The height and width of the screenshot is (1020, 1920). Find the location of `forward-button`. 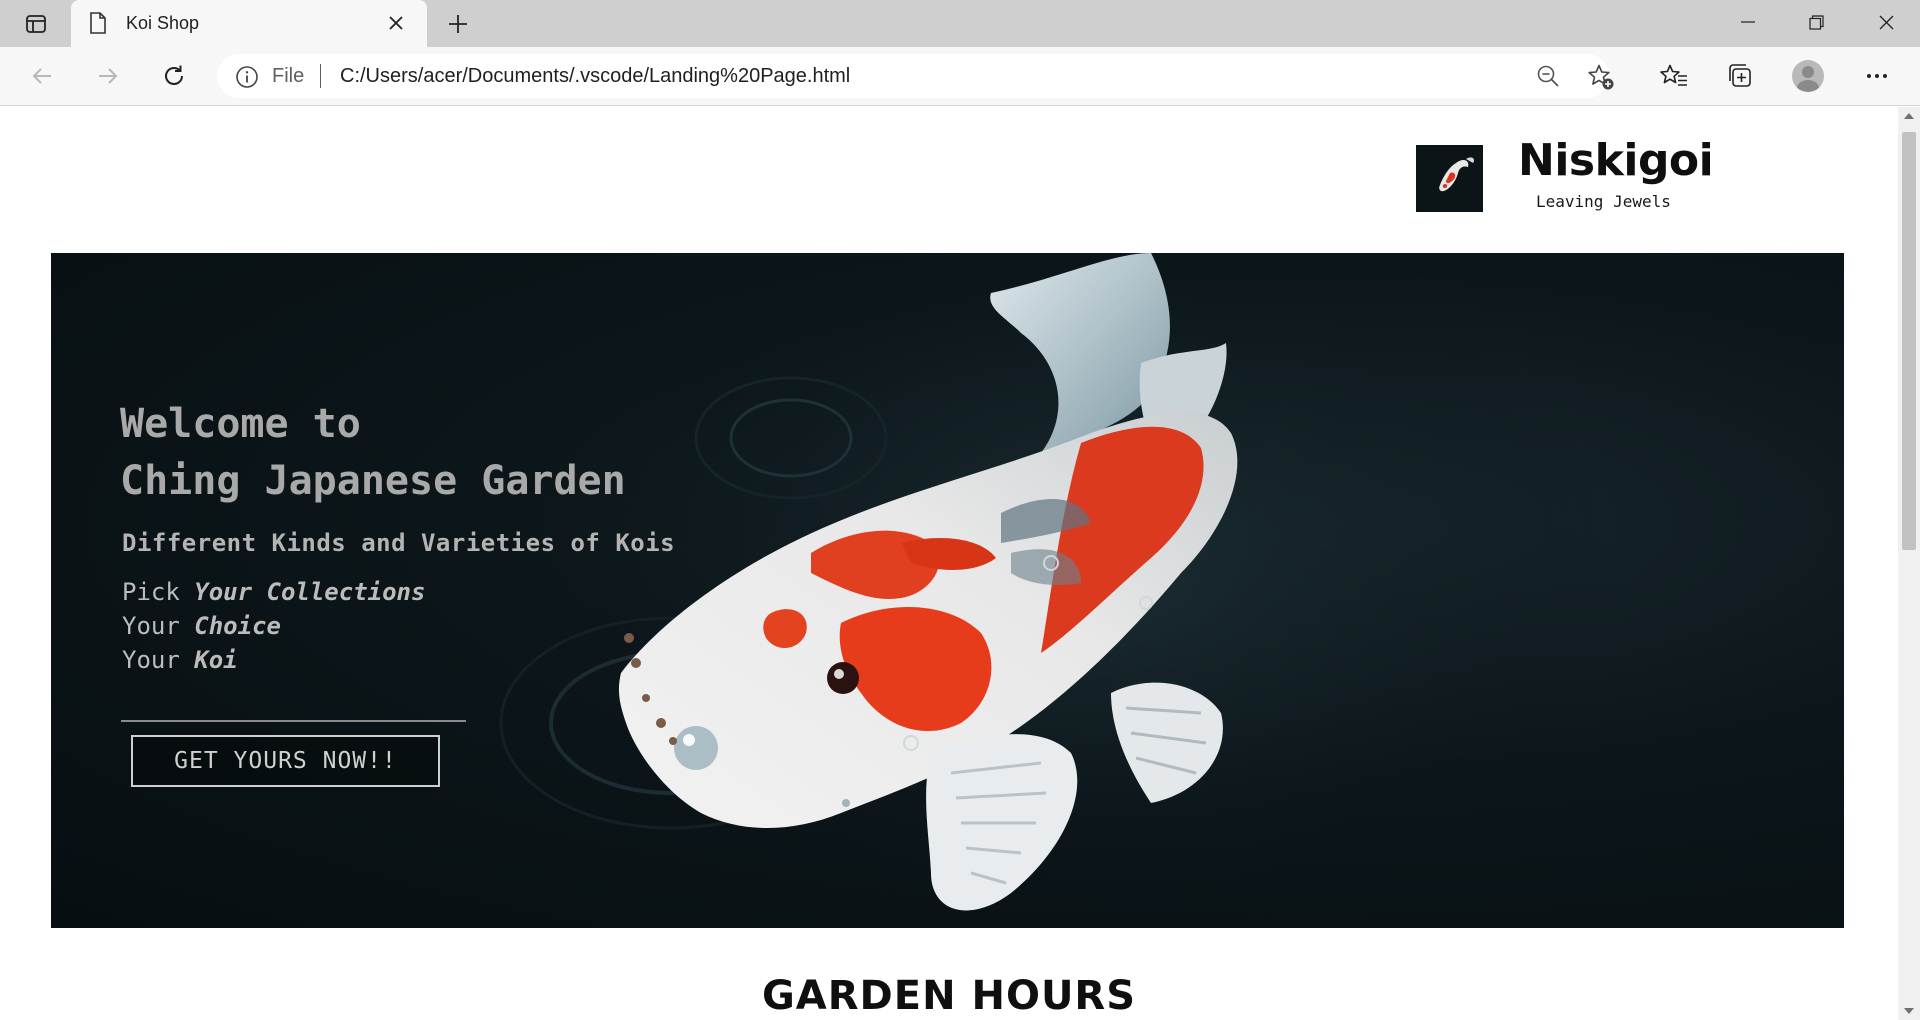

forward-button is located at coordinates (108, 76).